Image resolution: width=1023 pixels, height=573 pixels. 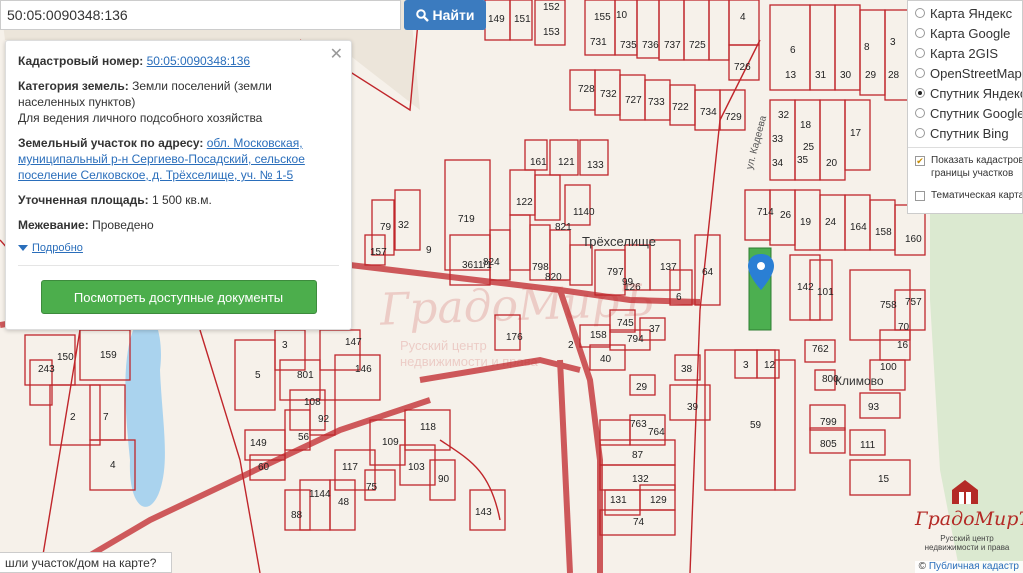 I want to click on klimovo-label: Климово, so click(x=859, y=381).